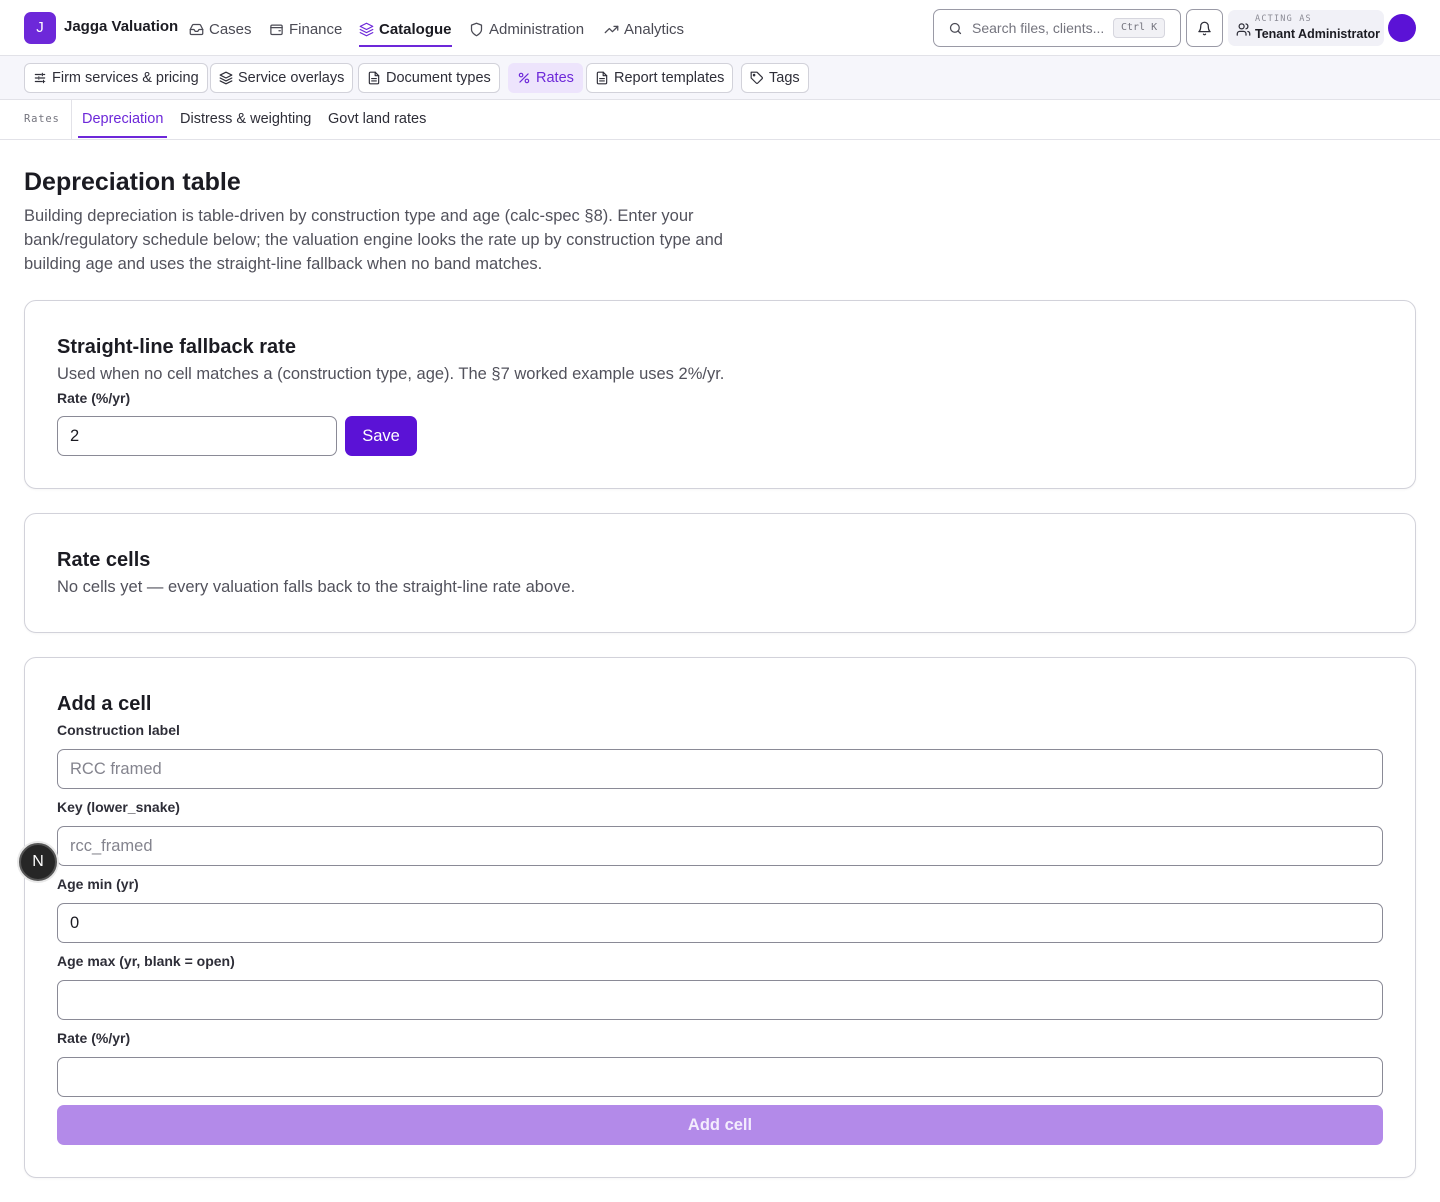  Describe the element at coordinates (230, 29) in the screenshot. I see `nav-cases-label: Cases` at that location.